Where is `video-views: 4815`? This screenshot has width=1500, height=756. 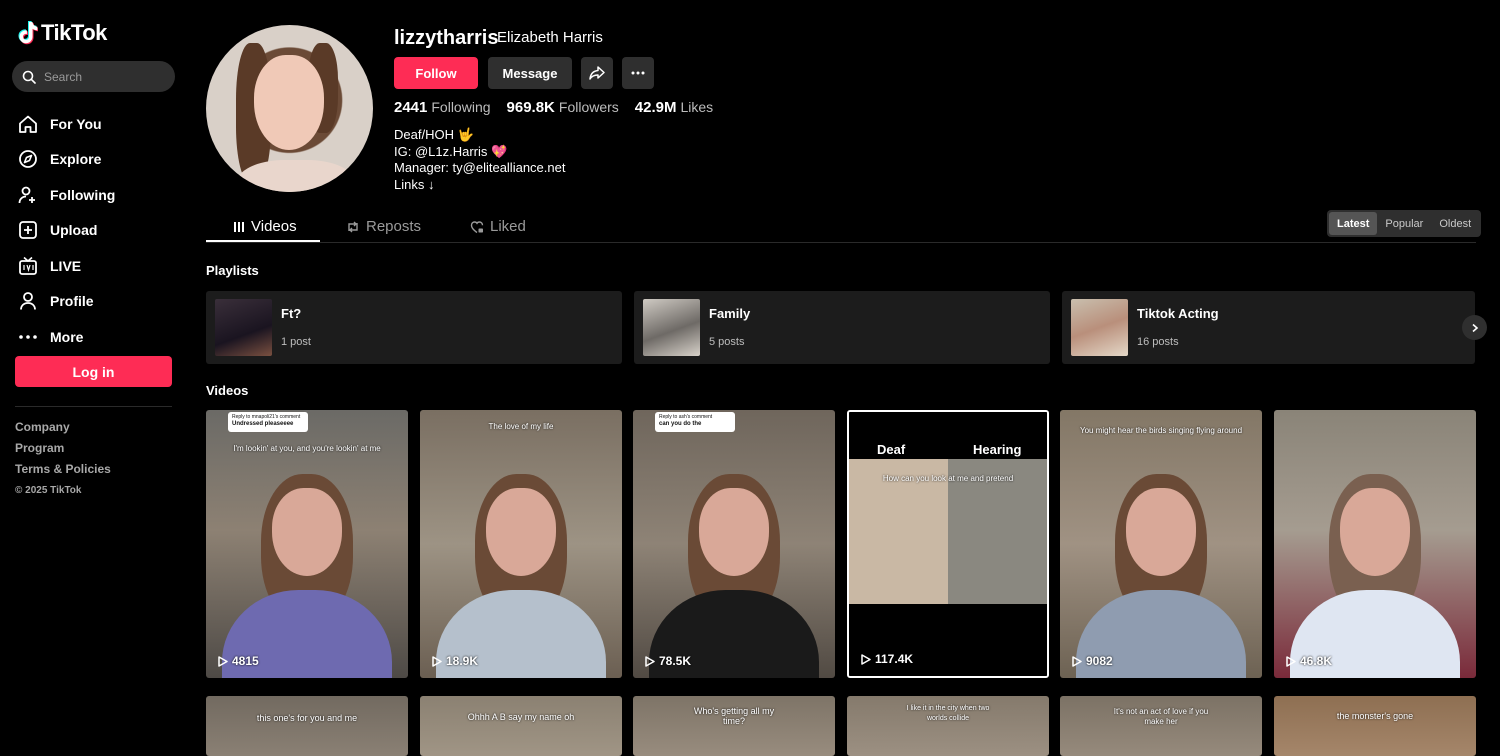 video-views: 4815 is located at coordinates (238, 661).